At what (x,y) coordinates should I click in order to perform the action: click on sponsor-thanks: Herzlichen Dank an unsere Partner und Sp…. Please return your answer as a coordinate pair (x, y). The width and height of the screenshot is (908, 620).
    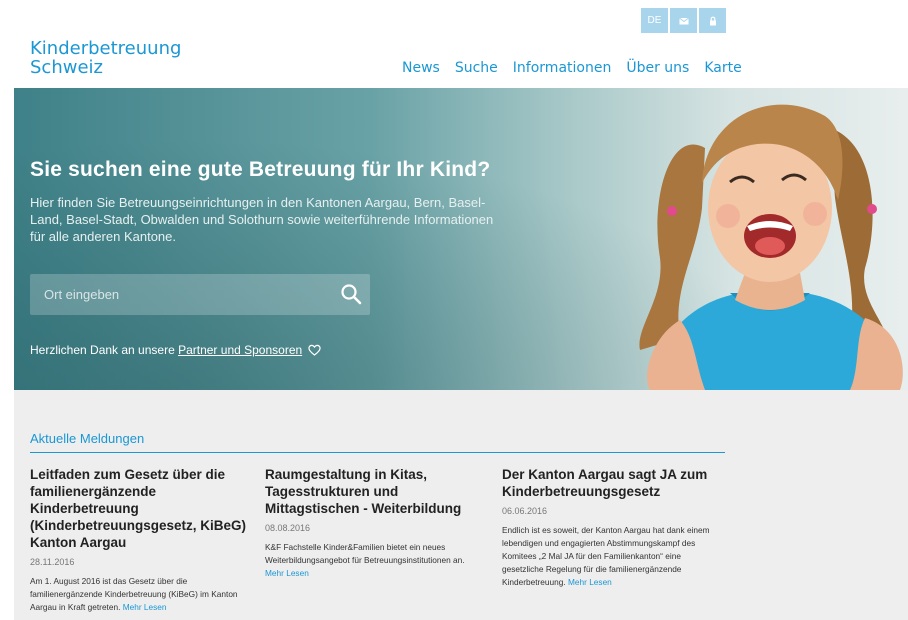
    Looking at the image, I should click on (175, 350).